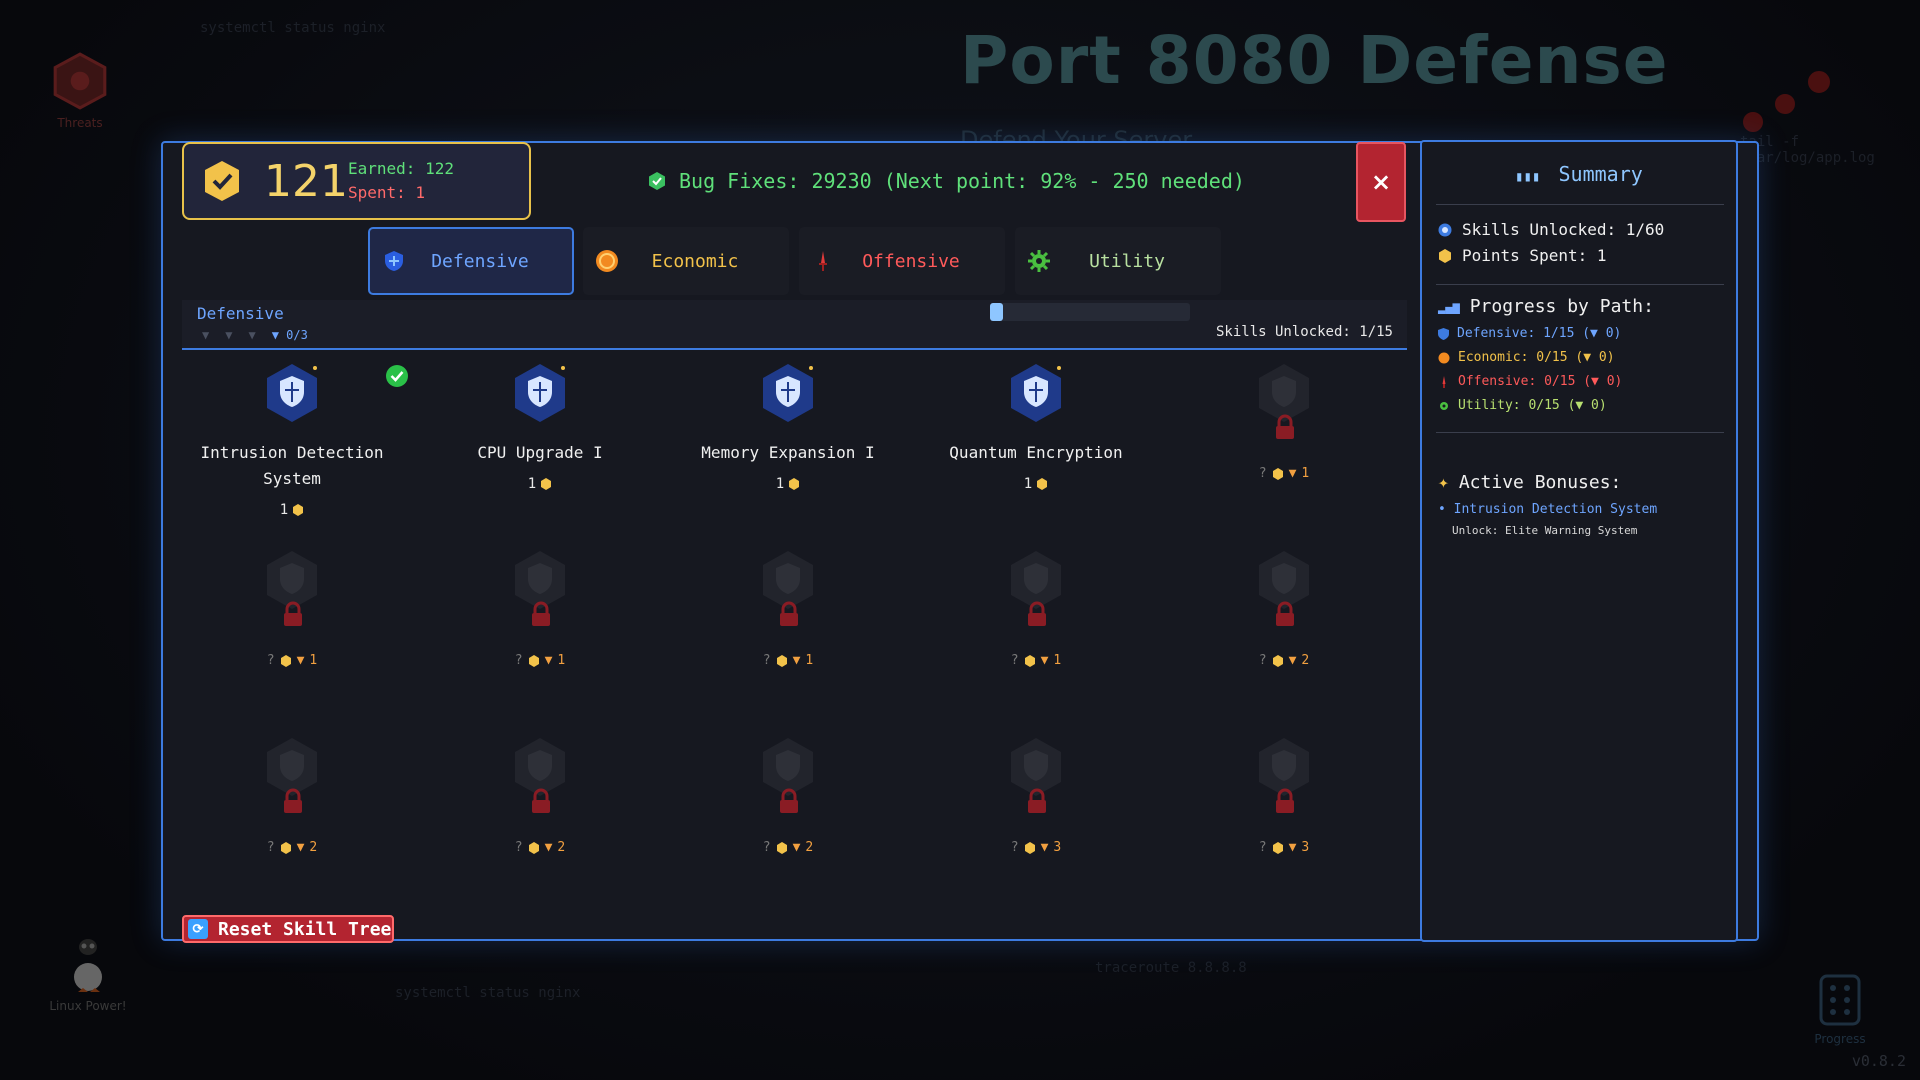 The image size is (1920, 1080). I want to click on locked-skill-cost: ? ▼ 3, so click(1036, 847).